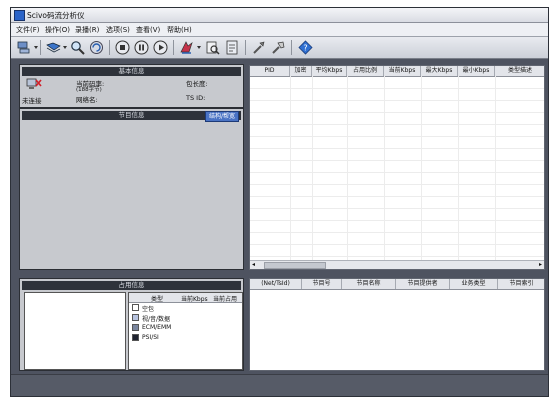 The height and width of the screenshot is (406, 559). I want to click on scroll-left-icon: ◂, so click(253, 265).